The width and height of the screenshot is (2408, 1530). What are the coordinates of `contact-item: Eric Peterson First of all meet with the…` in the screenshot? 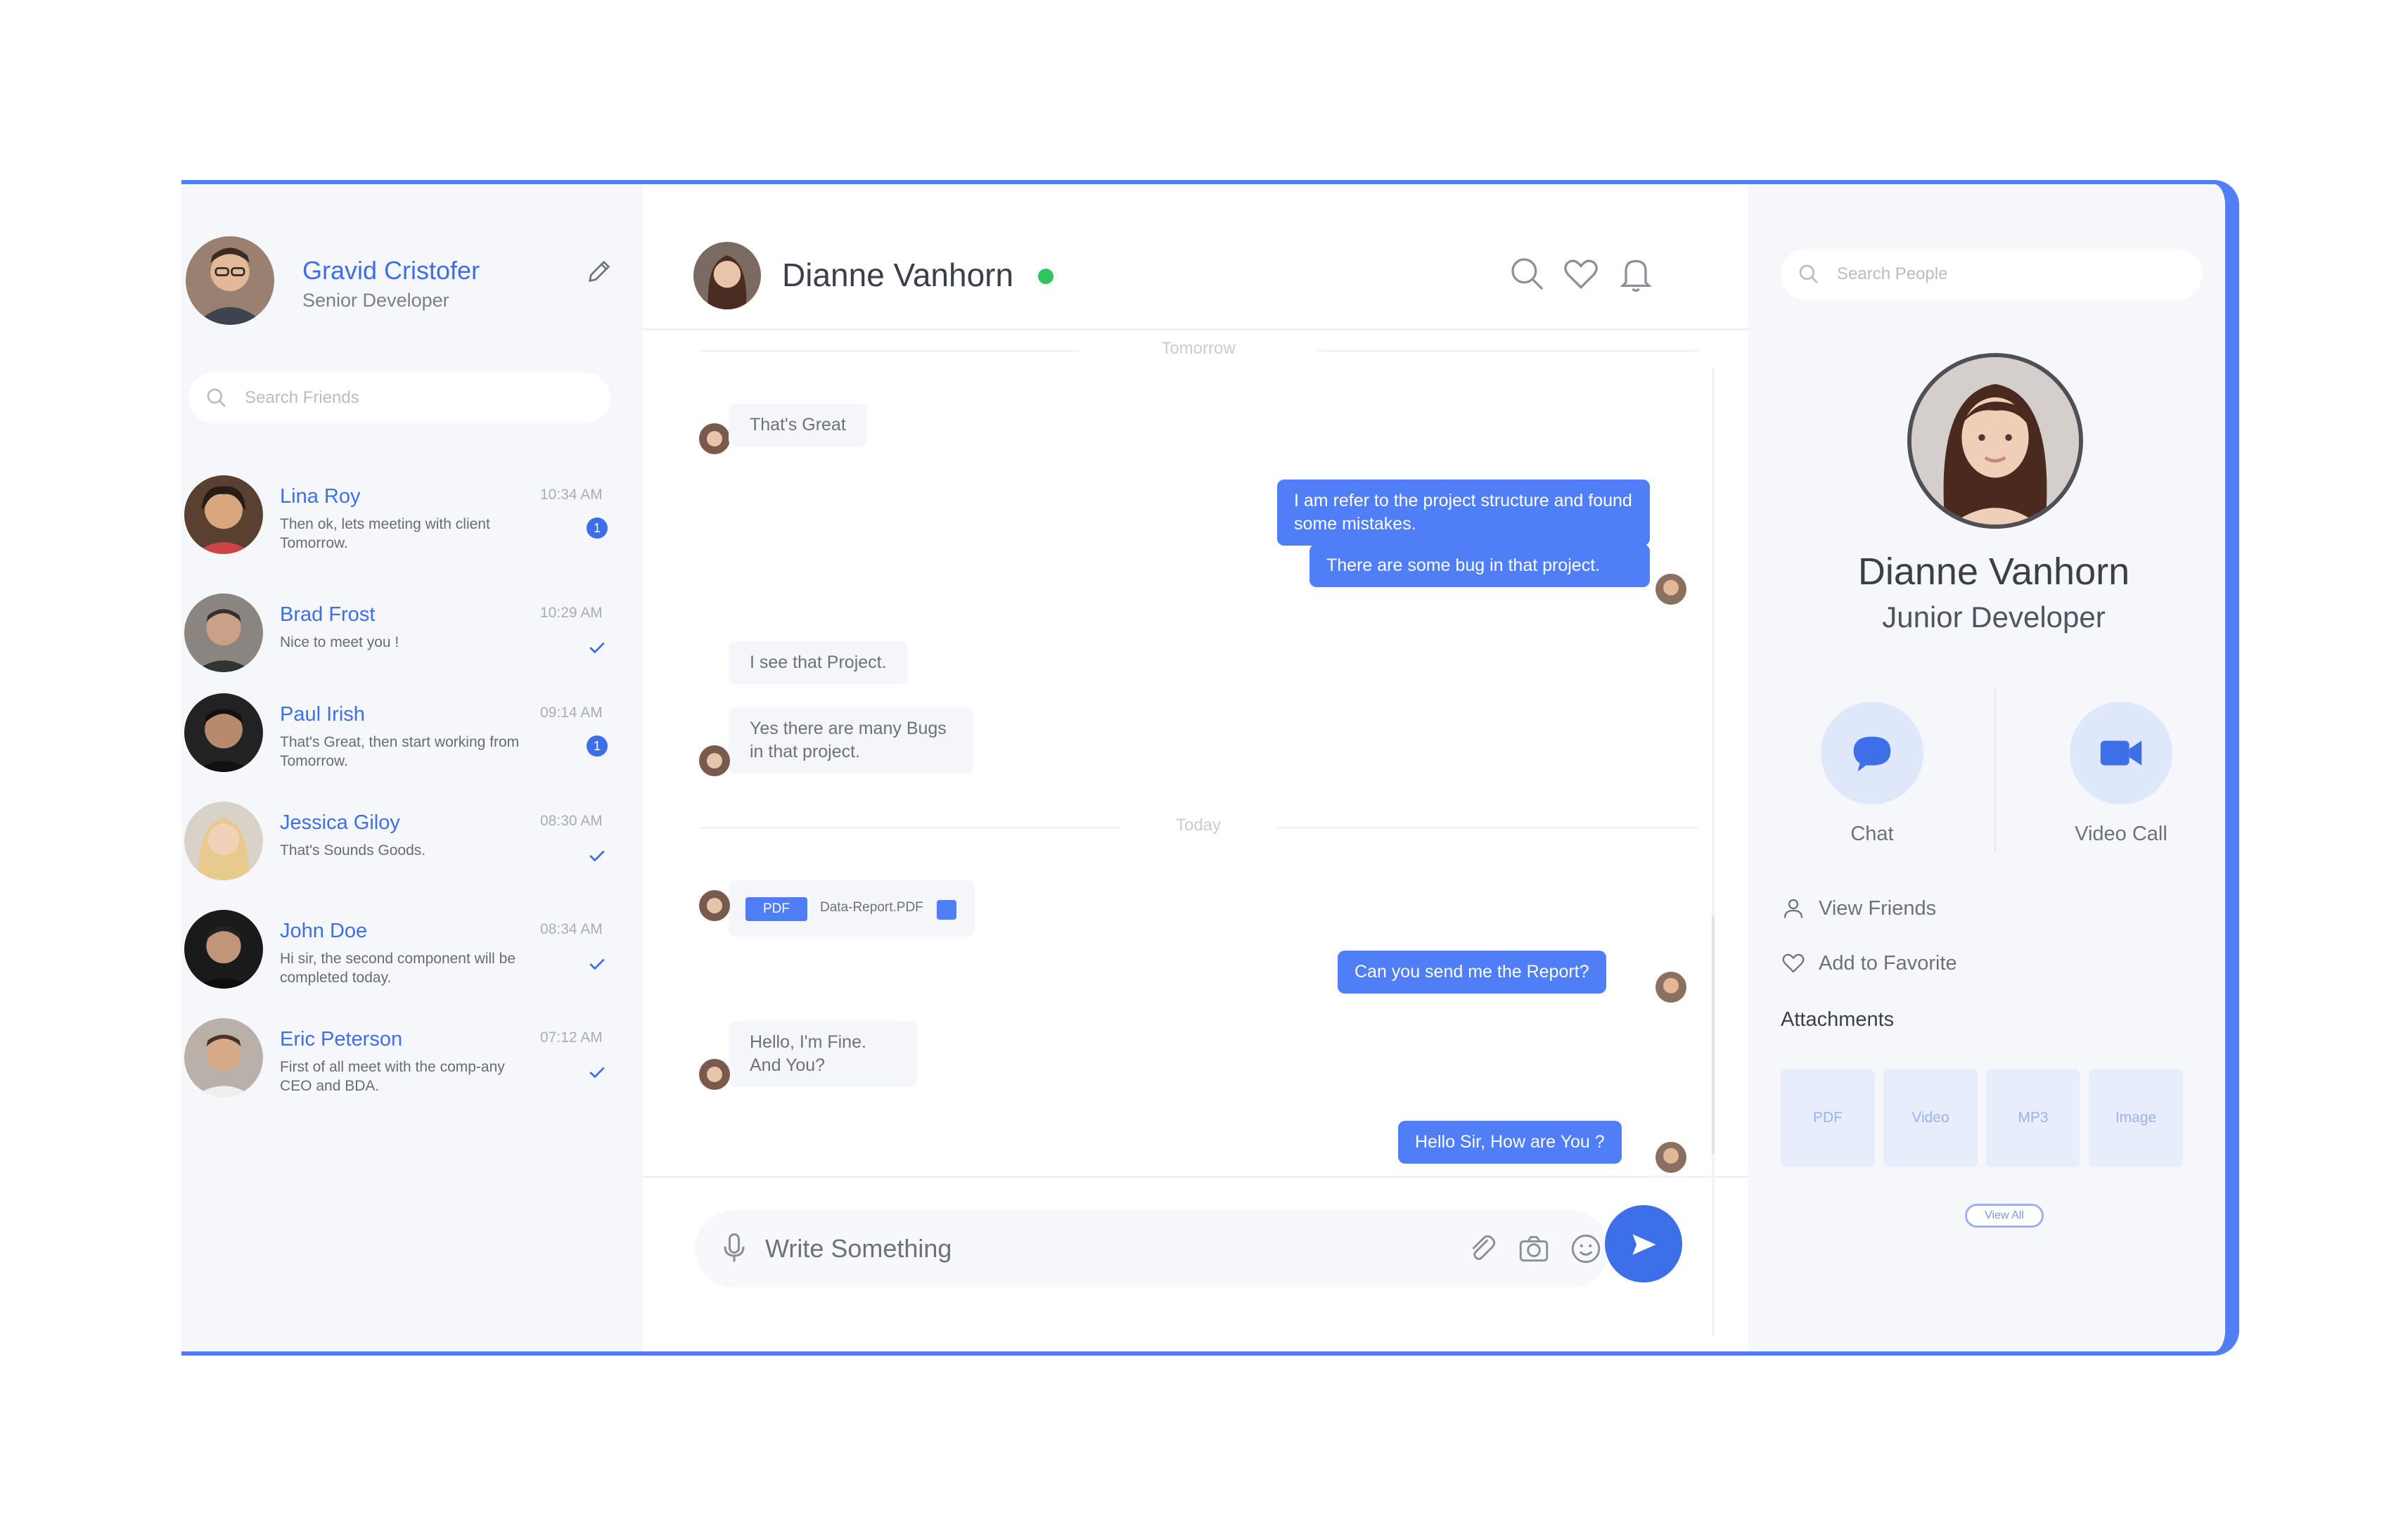 It's located at (406, 1064).